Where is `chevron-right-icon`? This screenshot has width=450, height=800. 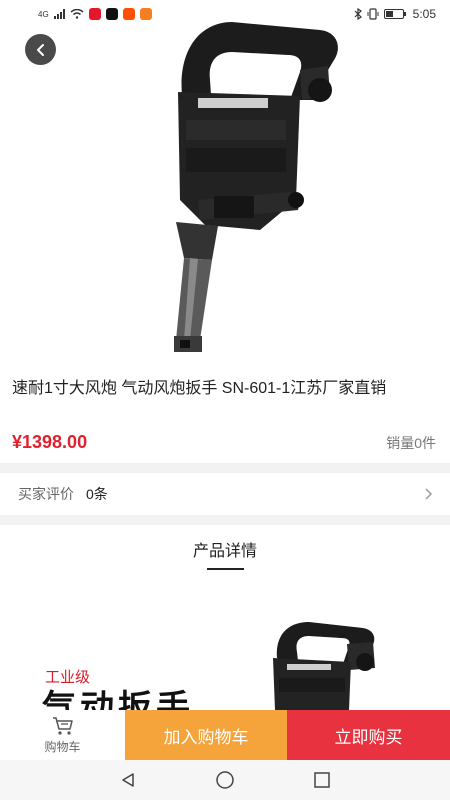
chevron-right-icon is located at coordinates (428, 494).